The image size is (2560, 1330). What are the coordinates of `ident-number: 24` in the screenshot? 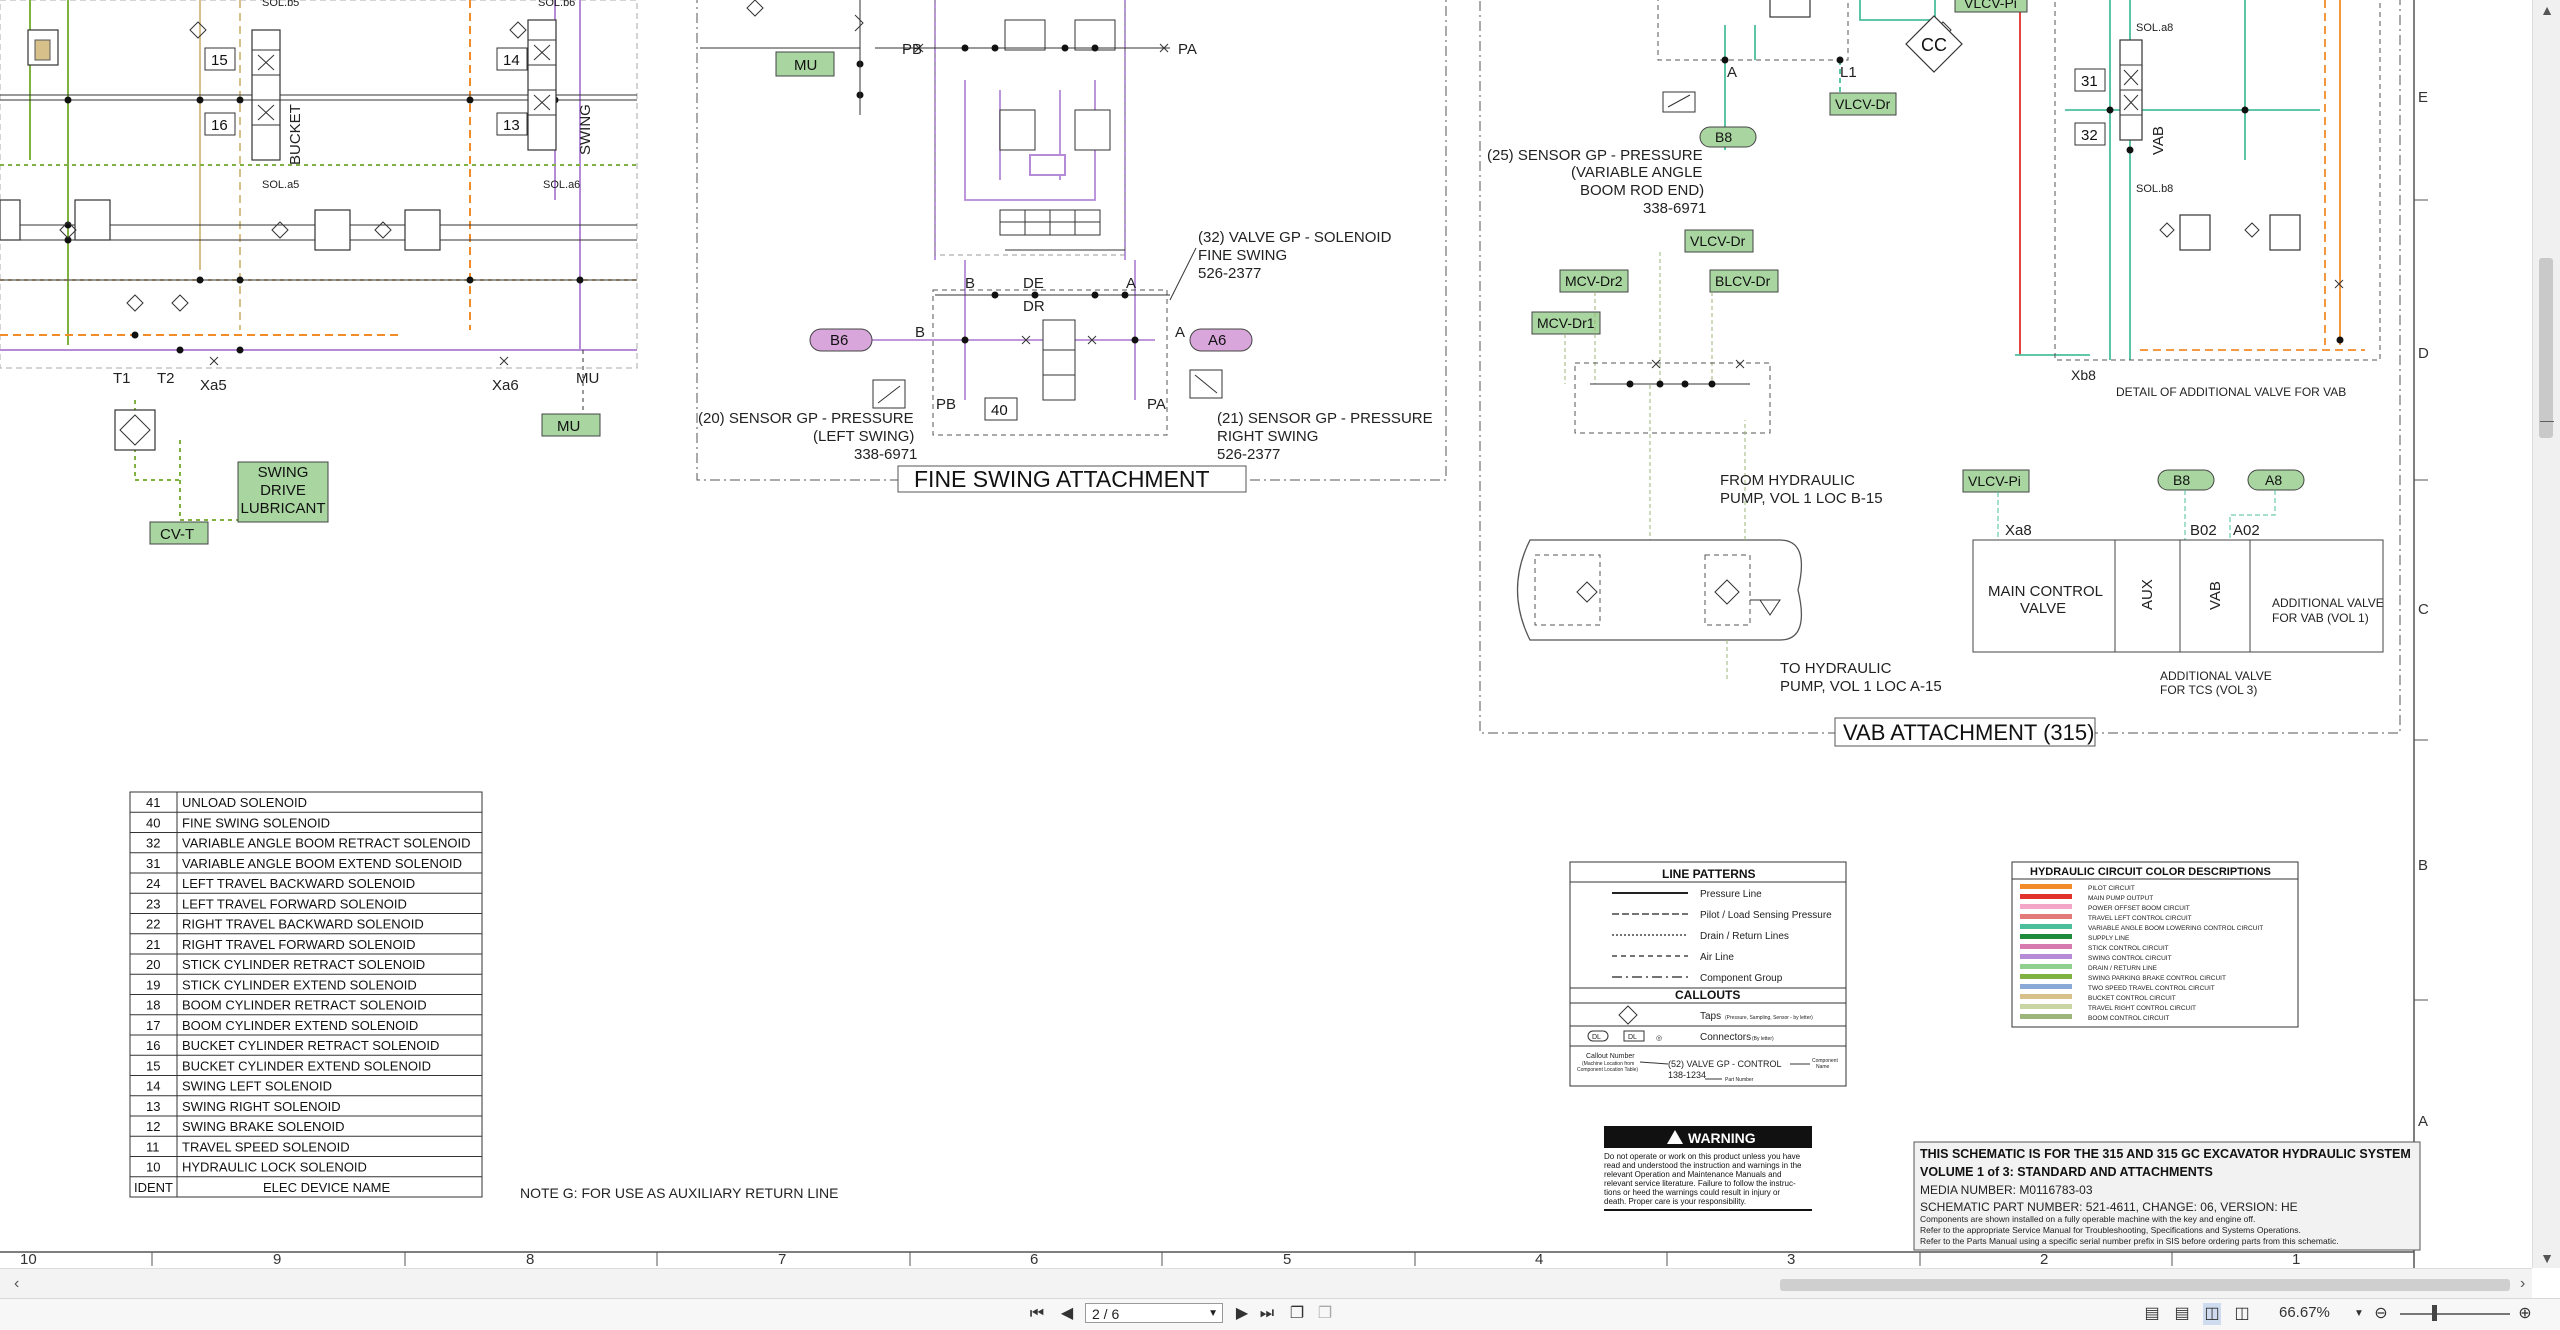 It's located at (153, 883).